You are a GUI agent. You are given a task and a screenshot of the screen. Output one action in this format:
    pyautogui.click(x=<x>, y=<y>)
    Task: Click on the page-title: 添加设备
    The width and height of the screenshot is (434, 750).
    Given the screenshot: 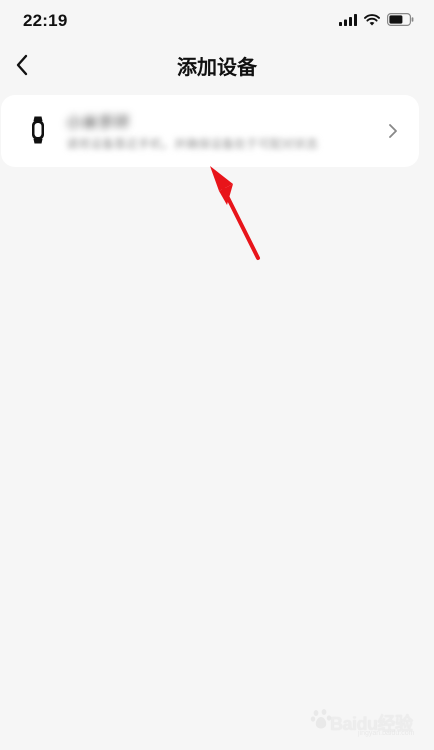 What is the action you would take?
    pyautogui.click(x=217, y=68)
    